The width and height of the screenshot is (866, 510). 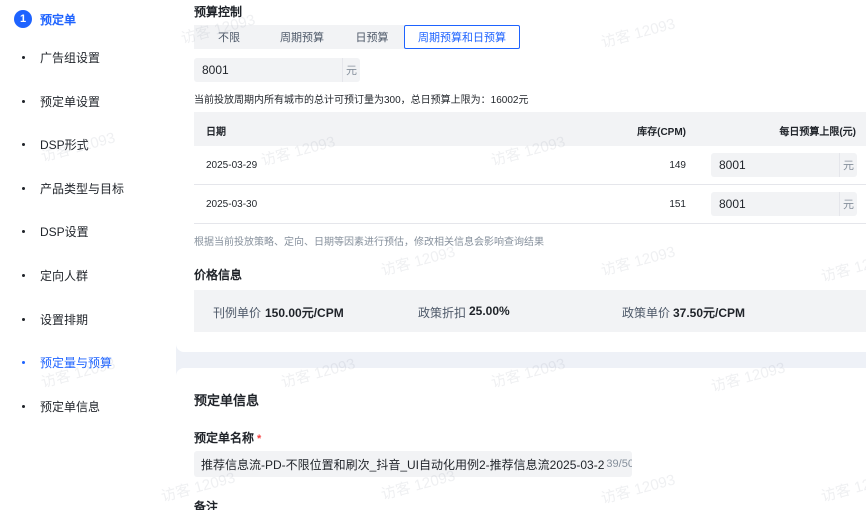 What do you see at coordinates (661, 132) in the screenshot?
I see `column-header-stock: 库存(CPM)` at bounding box center [661, 132].